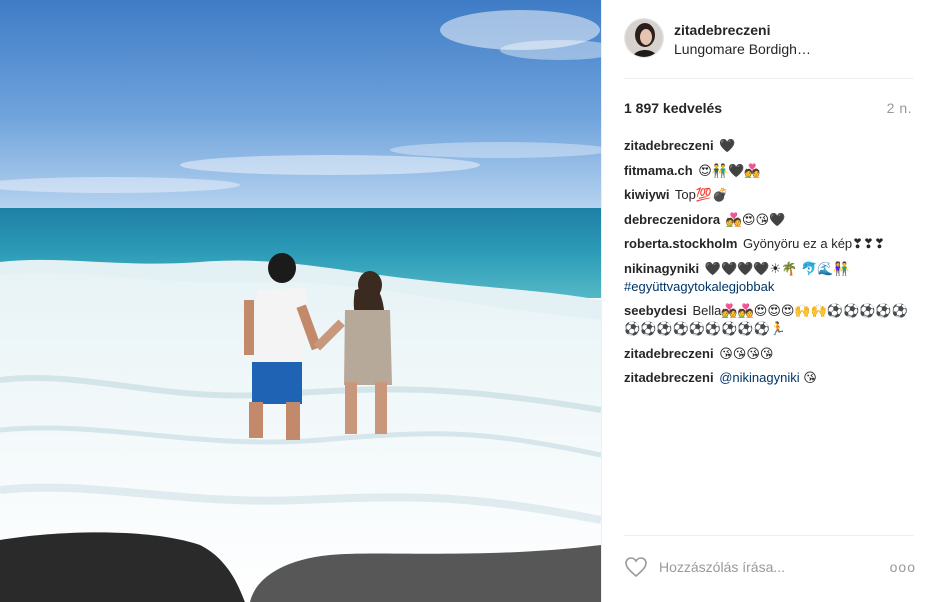 The height and width of the screenshot is (602, 938). What do you see at coordinates (899, 108) in the screenshot?
I see `post-time: 2 n.` at bounding box center [899, 108].